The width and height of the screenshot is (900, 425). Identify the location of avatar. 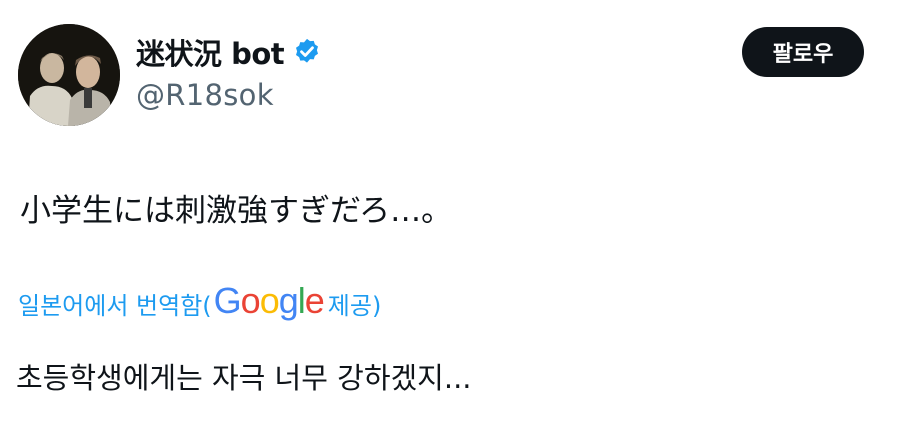
(69, 75).